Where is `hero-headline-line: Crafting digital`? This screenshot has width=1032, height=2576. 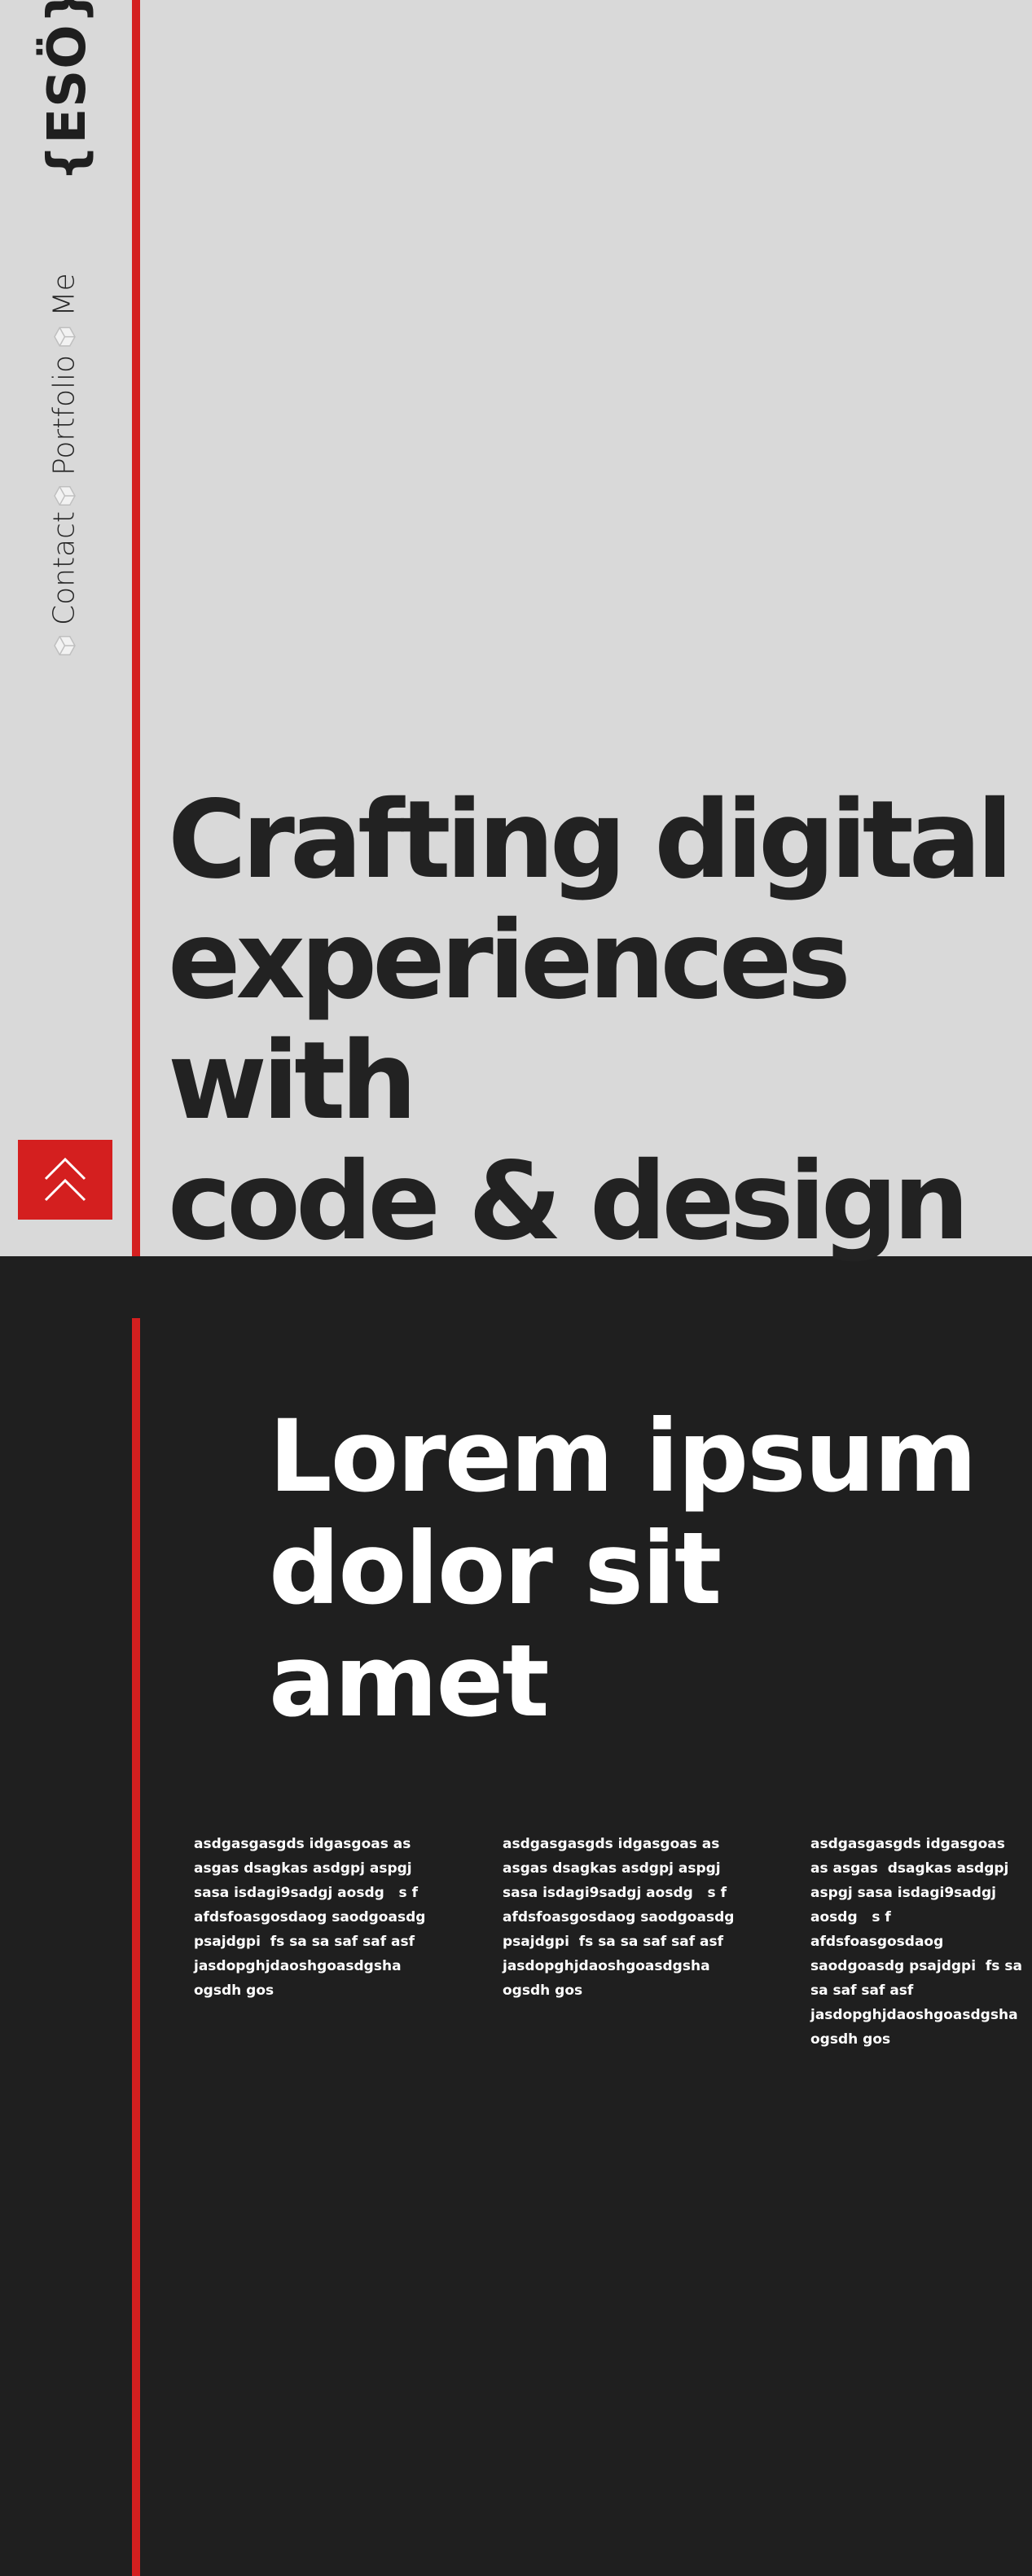
hero-headline-line: Crafting digital is located at coordinates (590, 841).